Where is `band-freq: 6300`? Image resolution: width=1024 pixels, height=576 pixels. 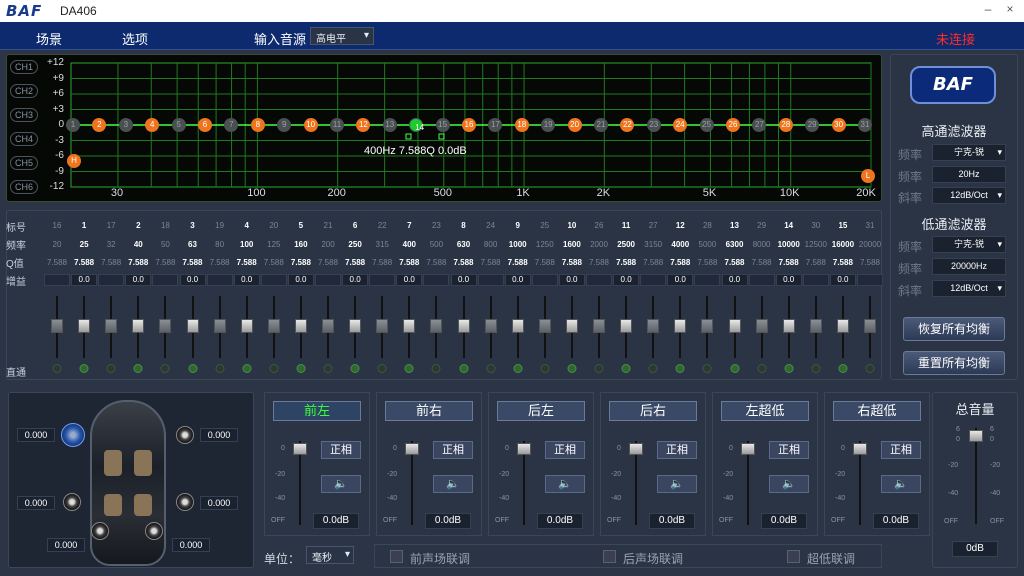 band-freq: 6300 is located at coordinates (735, 244).